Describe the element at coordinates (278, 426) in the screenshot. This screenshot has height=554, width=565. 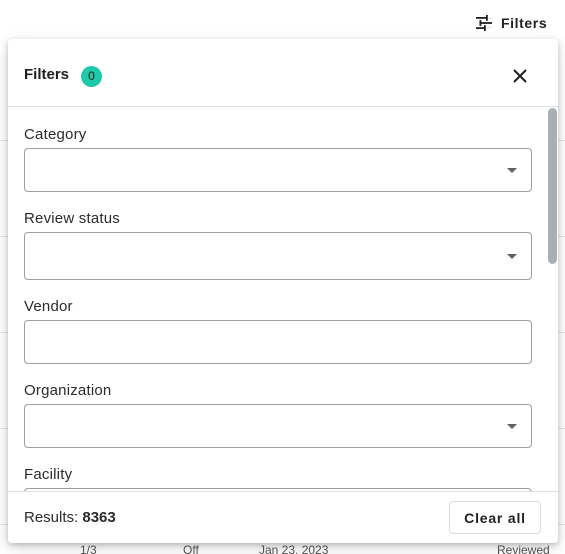
I see `organization-select` at that location.